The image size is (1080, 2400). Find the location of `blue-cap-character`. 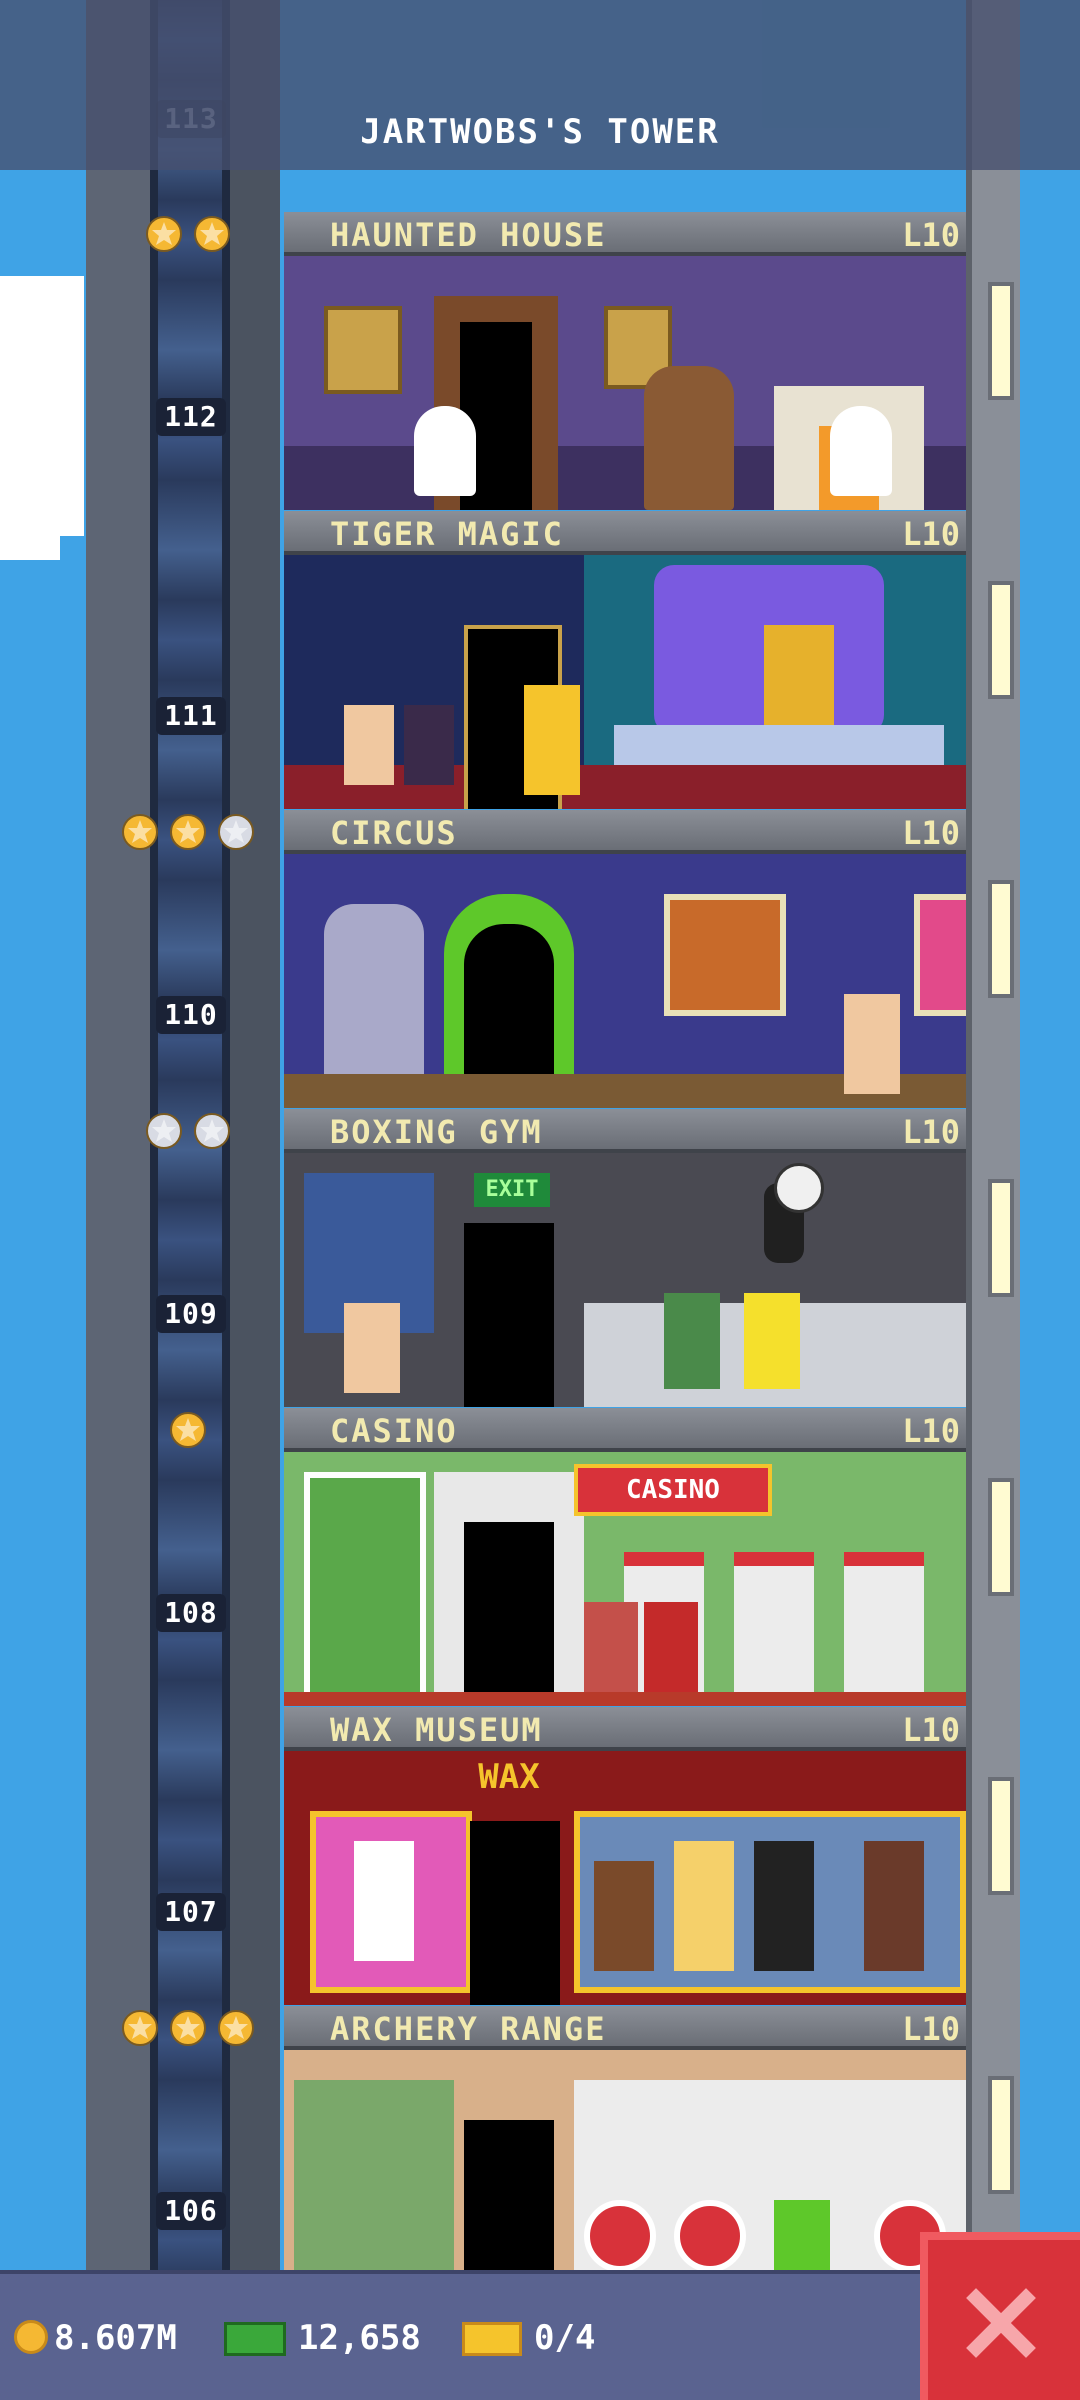

blue-cap-character is located at coordinates (692, 1341).